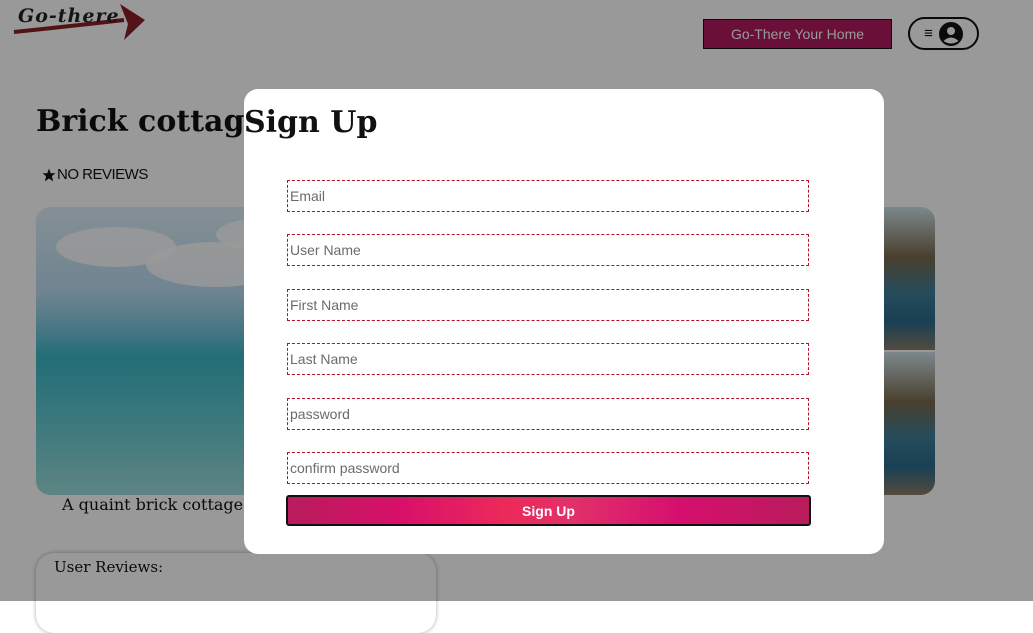 The image size is (1033, 633). What do you see at coordinates (548, 414) in the screenshot?
I see `password-field` at bounding box center [548, 414].